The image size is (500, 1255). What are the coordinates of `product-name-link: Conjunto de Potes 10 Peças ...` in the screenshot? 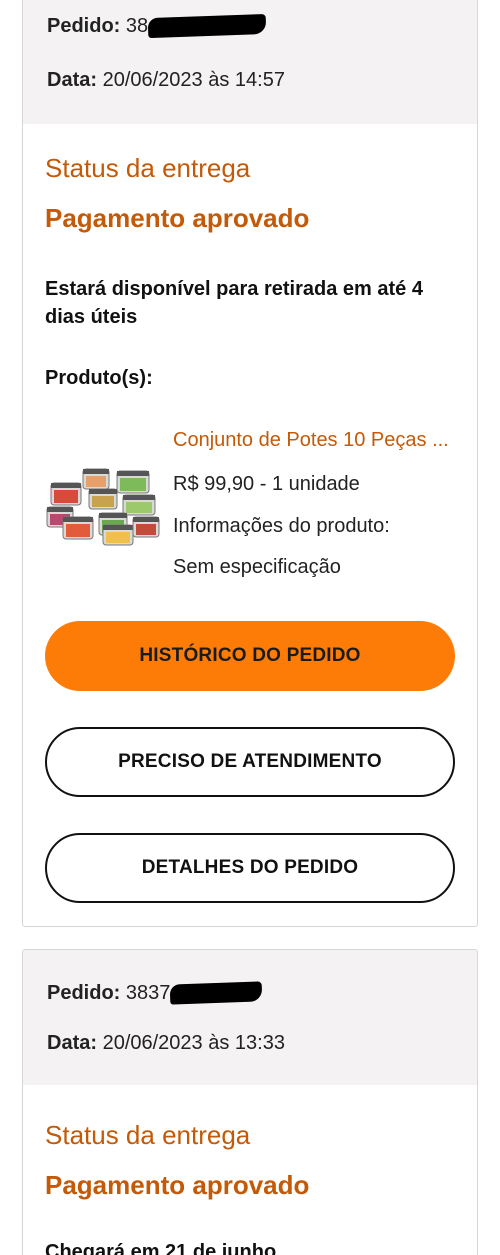 It's located at (311, 440).